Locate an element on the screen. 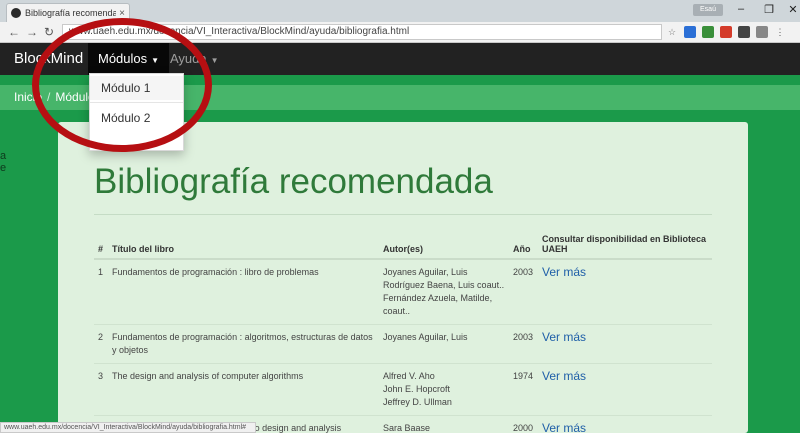 The height and width of the screenshot is (433, 800). row-authors: Sara Baase is located at coordinates (444, 424).